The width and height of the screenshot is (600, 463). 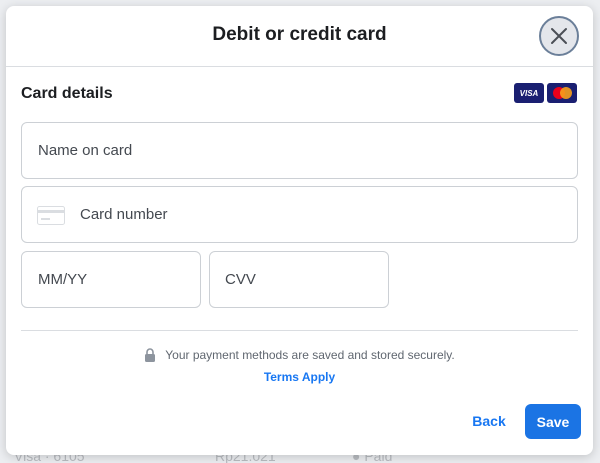 I want to click on visa-logo: VISA, so click(x=529, y=93).